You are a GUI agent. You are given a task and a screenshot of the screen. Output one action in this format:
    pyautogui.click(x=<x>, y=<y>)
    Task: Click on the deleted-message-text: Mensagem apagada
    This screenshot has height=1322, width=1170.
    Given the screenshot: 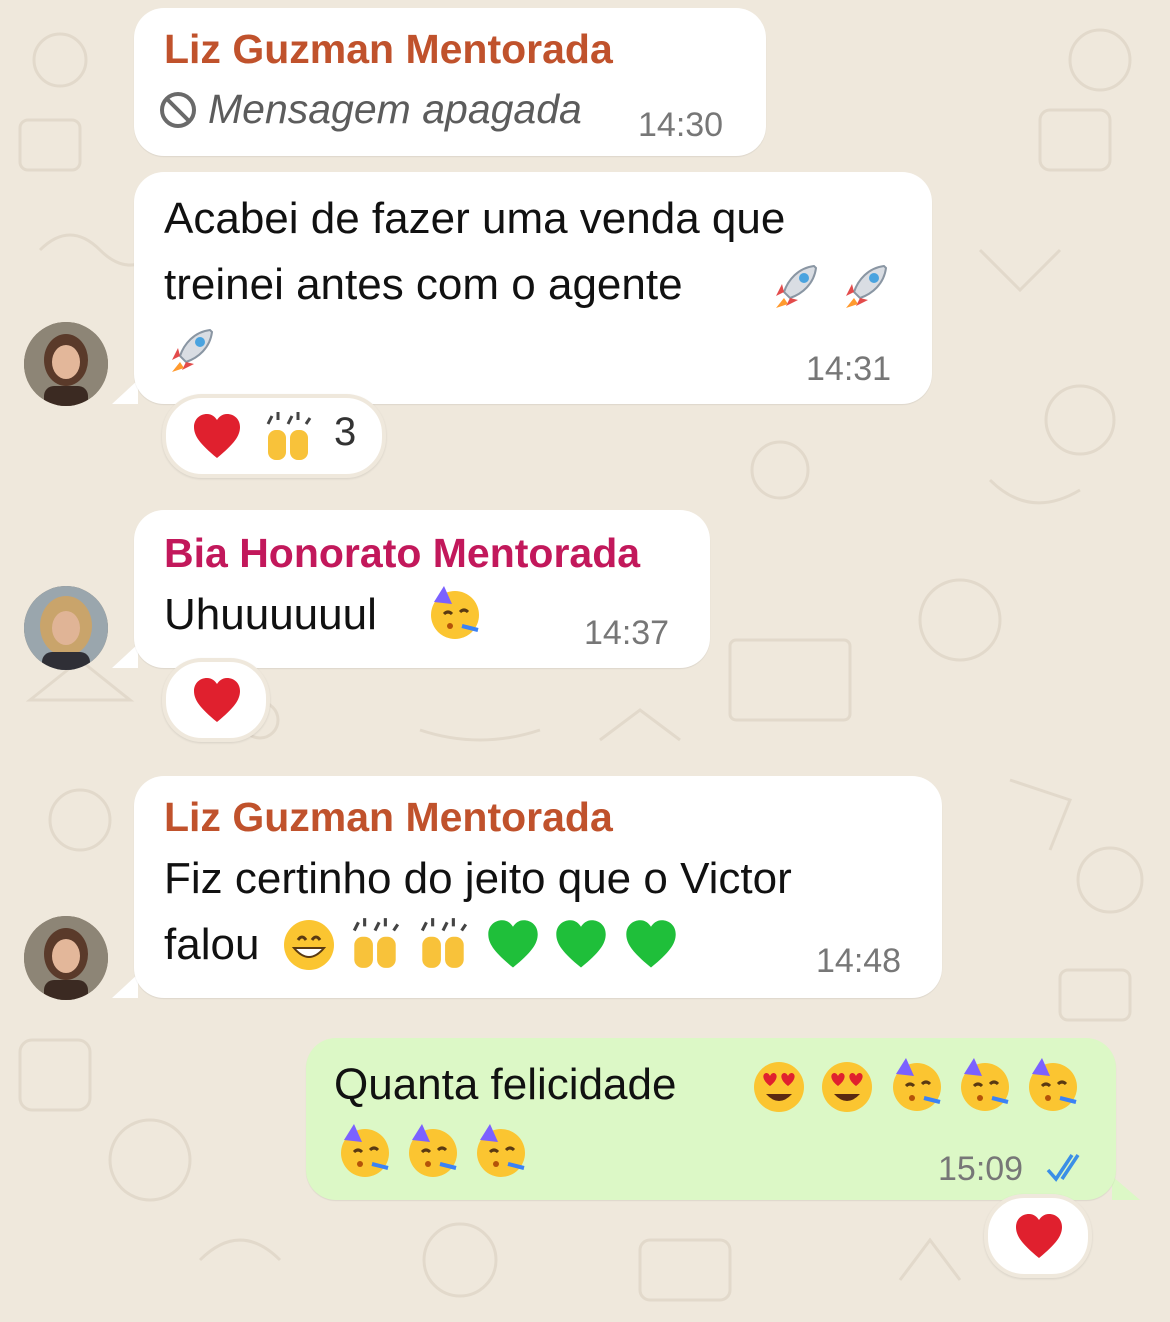 What is the action you would take?
    pyautogui.click(x=395, y=109)
    